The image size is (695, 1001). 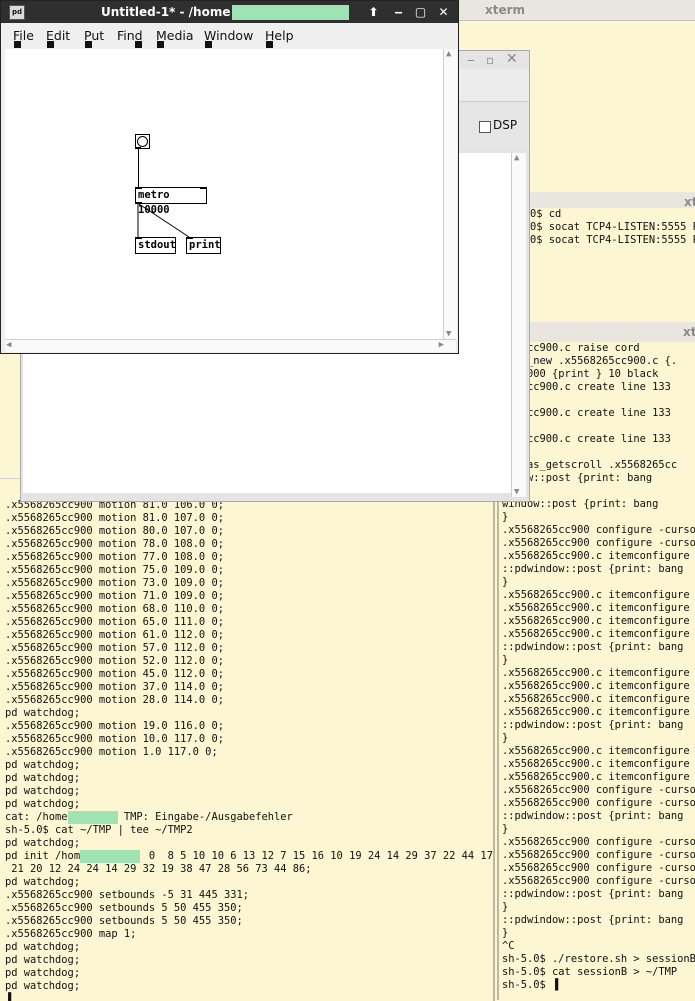 I want to click on pd-console-scrollbar: ▲ ▼, so click(x=518, y=325).